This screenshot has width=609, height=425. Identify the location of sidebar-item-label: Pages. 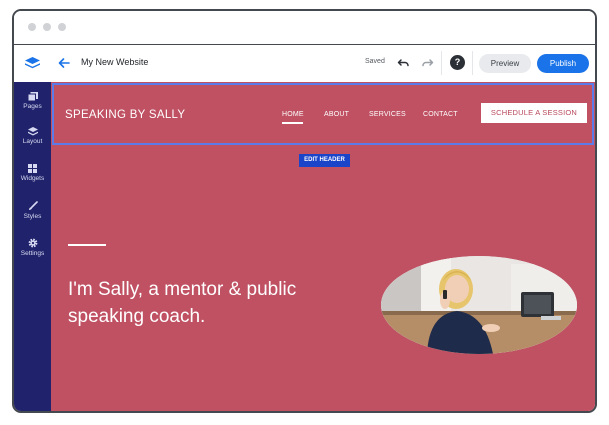
(32, 106).